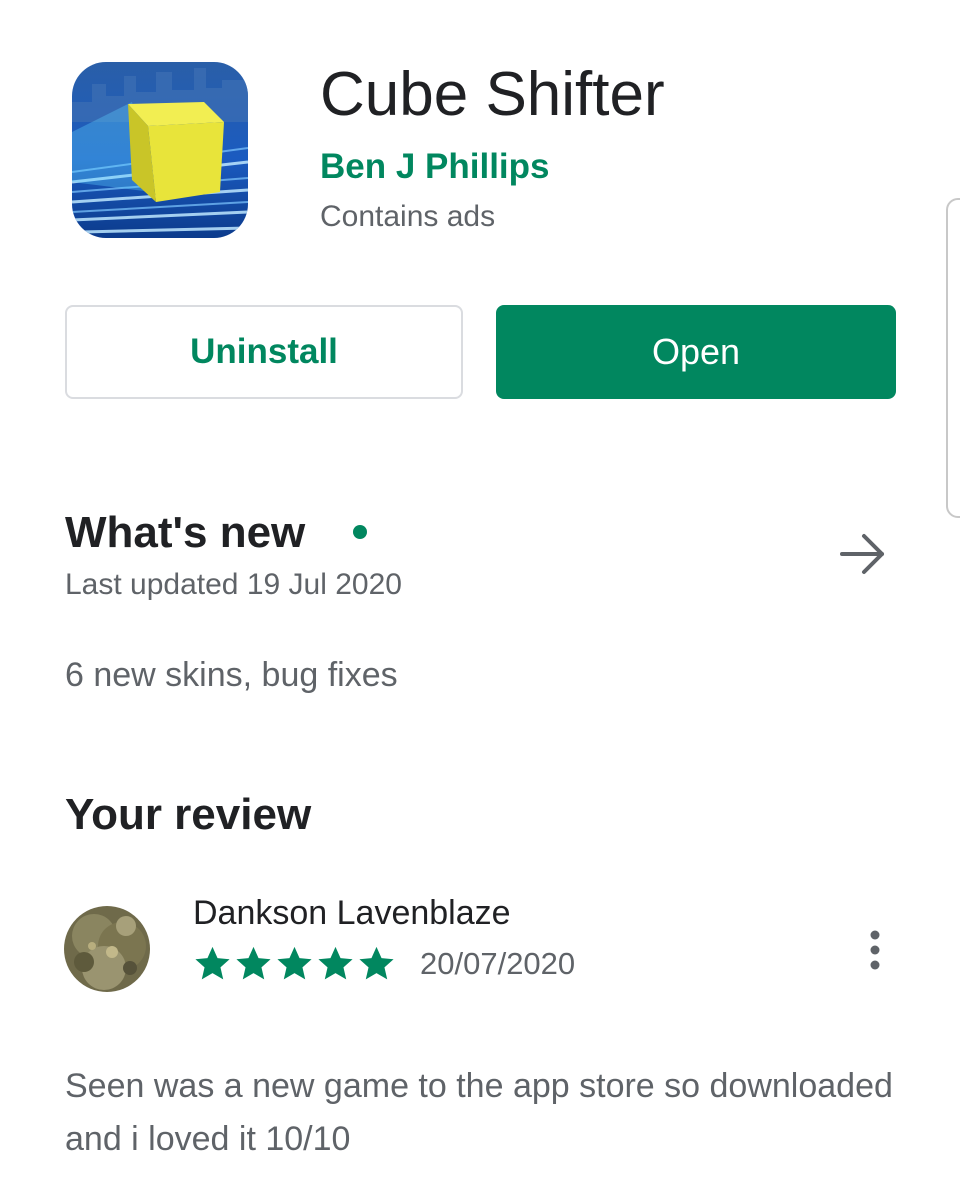 The width and height of the screenshot is (960, 1200). What do you see at coordinates (231, 675) in the screenshot?
I see `release-notes-text: 6 new skins, bug fixes` at bounding box center [231, 675].